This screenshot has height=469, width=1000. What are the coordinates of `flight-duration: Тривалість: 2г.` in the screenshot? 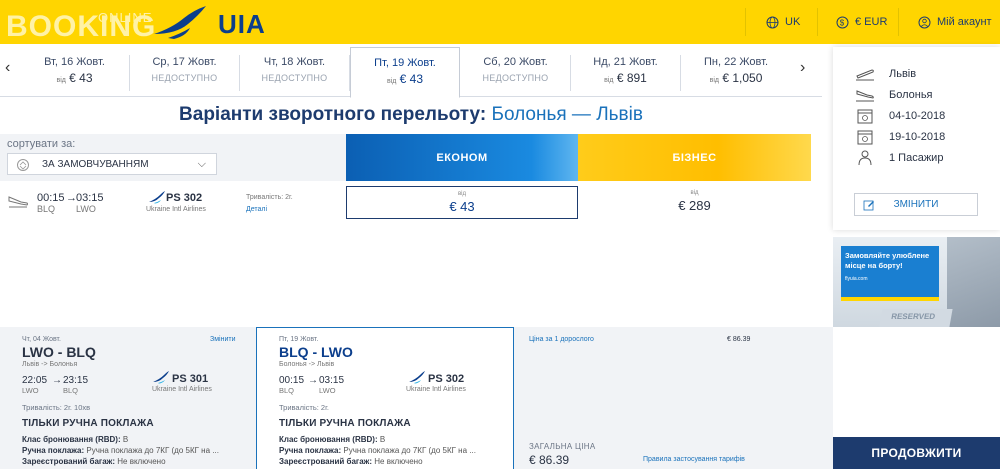 It's located at (269, 197).